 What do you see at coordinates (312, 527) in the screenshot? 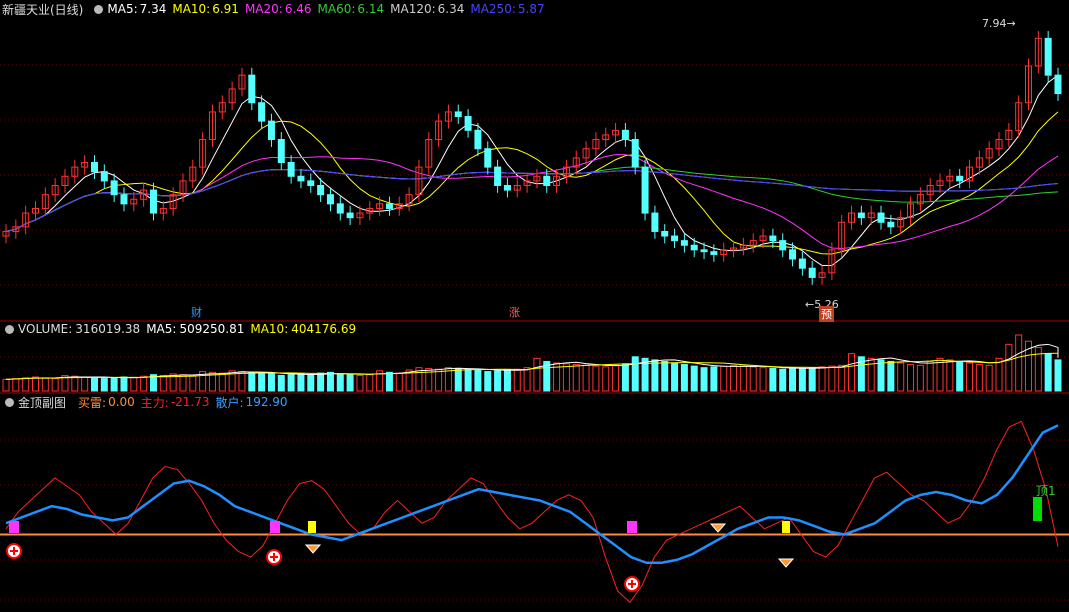
I see `caution-marker` at bounding box center [312, 527].